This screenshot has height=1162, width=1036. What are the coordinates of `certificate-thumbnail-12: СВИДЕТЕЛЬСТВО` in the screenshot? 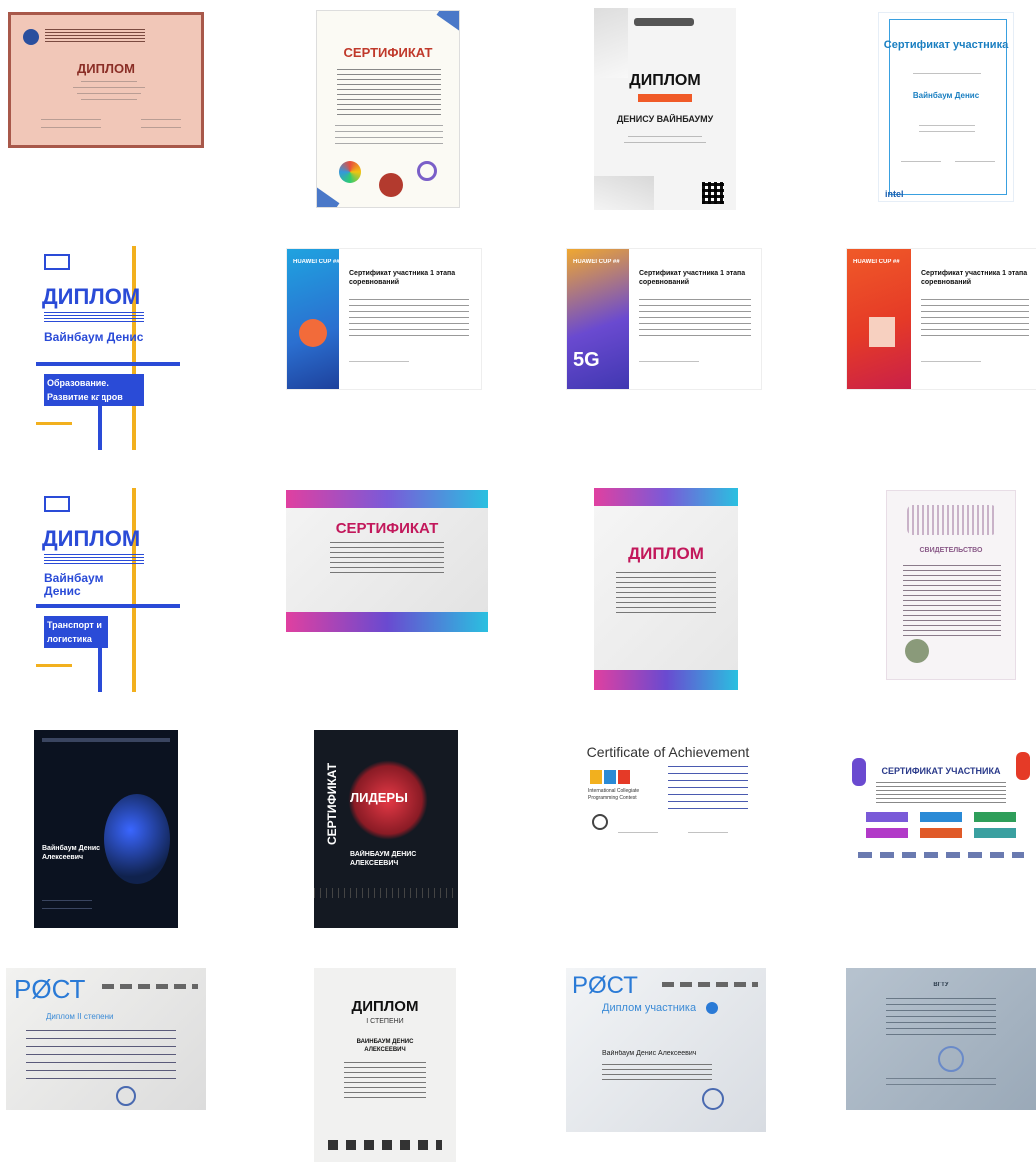 It's located at (951, 585).